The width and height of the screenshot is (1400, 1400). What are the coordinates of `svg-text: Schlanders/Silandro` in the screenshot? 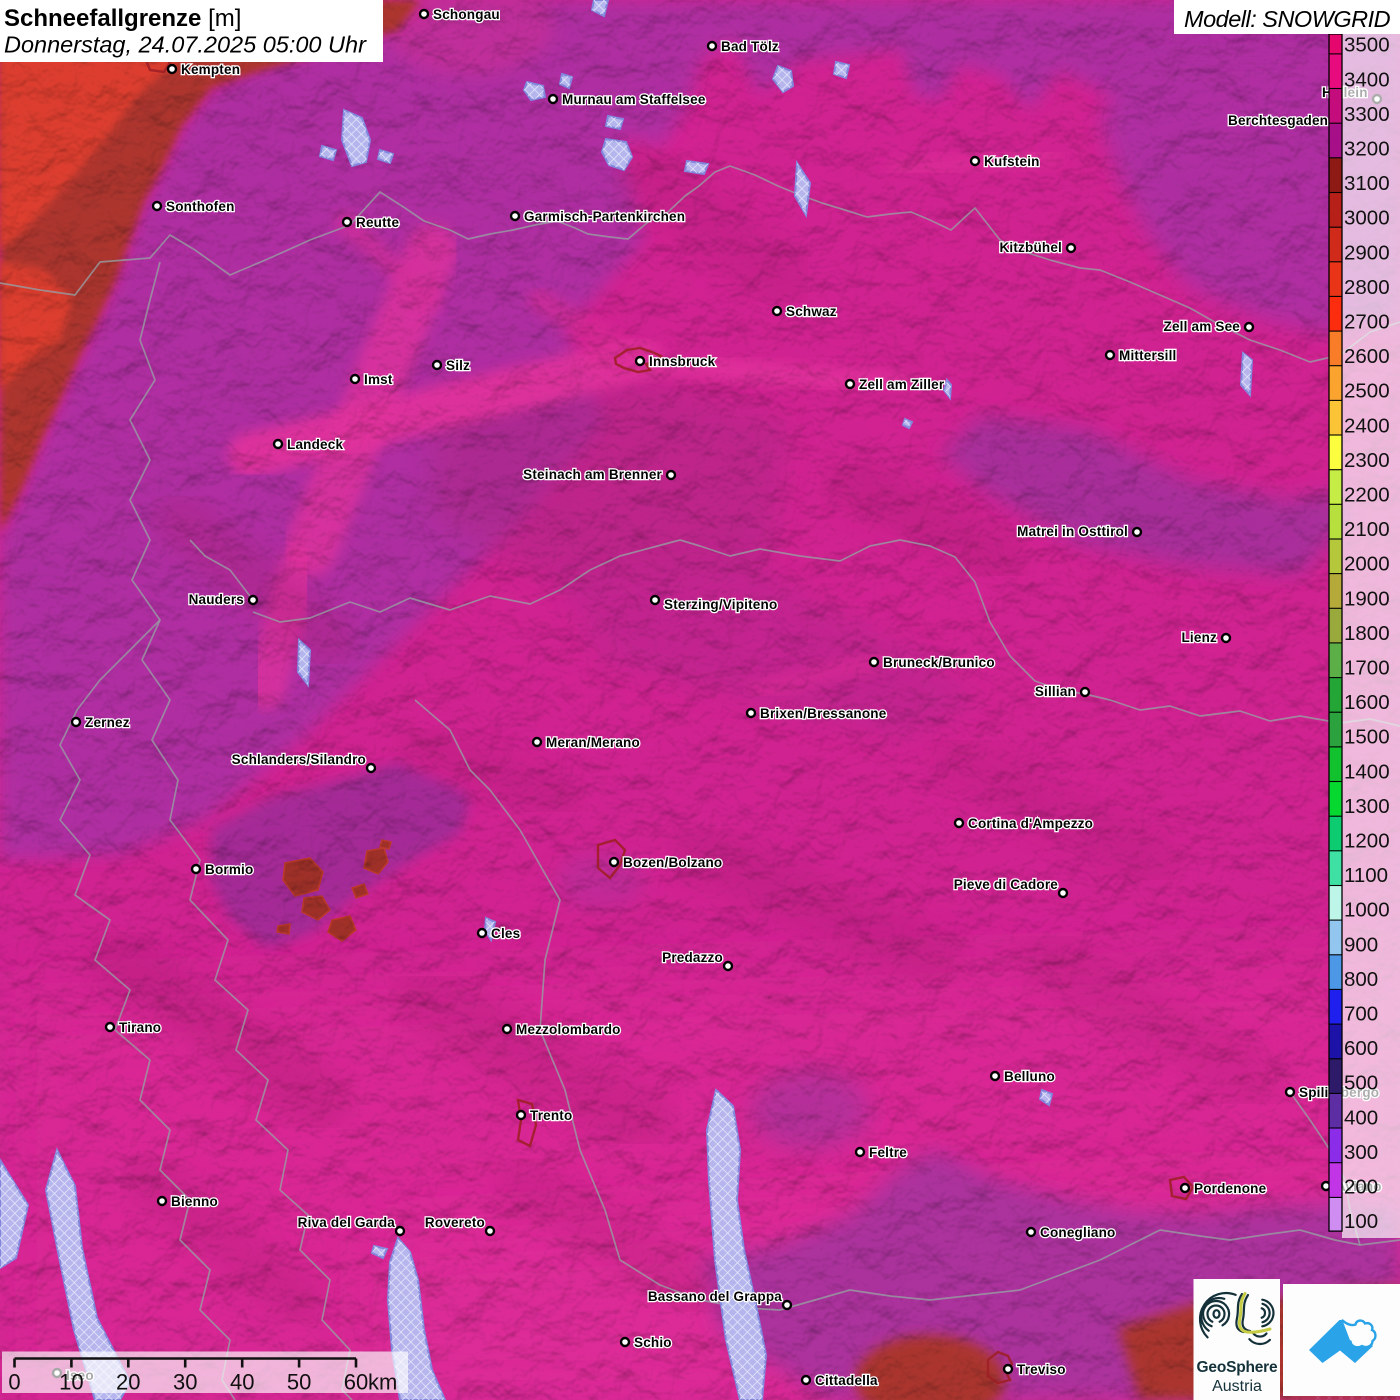 It's located at (299, 759).